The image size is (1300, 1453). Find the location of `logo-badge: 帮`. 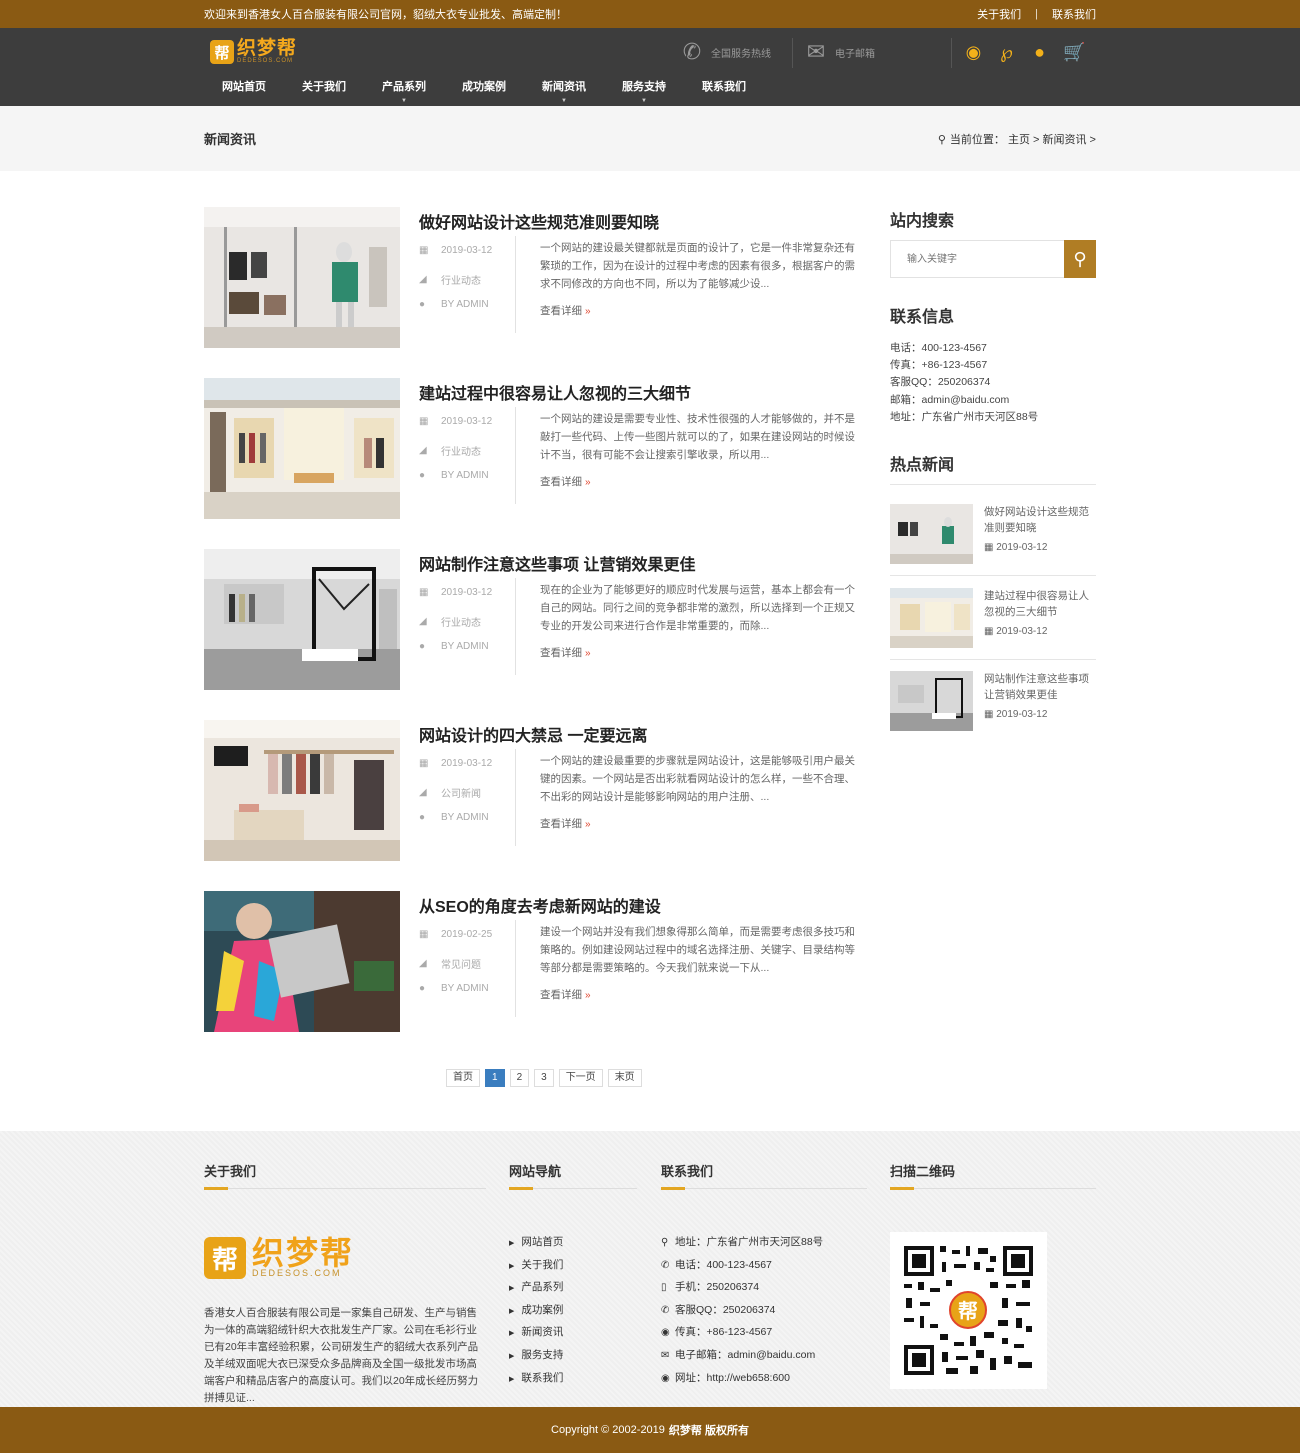

logo-badge: 帮 is located at coordinates (222, 52).